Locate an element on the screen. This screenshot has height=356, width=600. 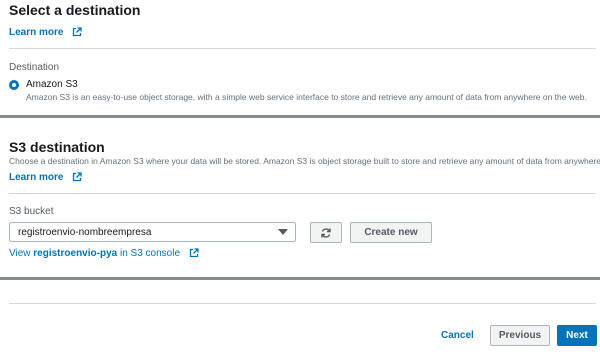
previous-button: Previous is located at coordinates (520, 335).